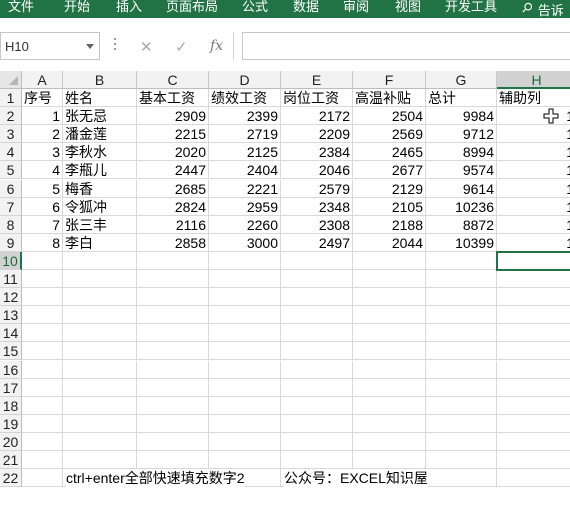 This screenshot has width=570, height=515. I want to click on cell-b1: 姓名, so click(100, 98).